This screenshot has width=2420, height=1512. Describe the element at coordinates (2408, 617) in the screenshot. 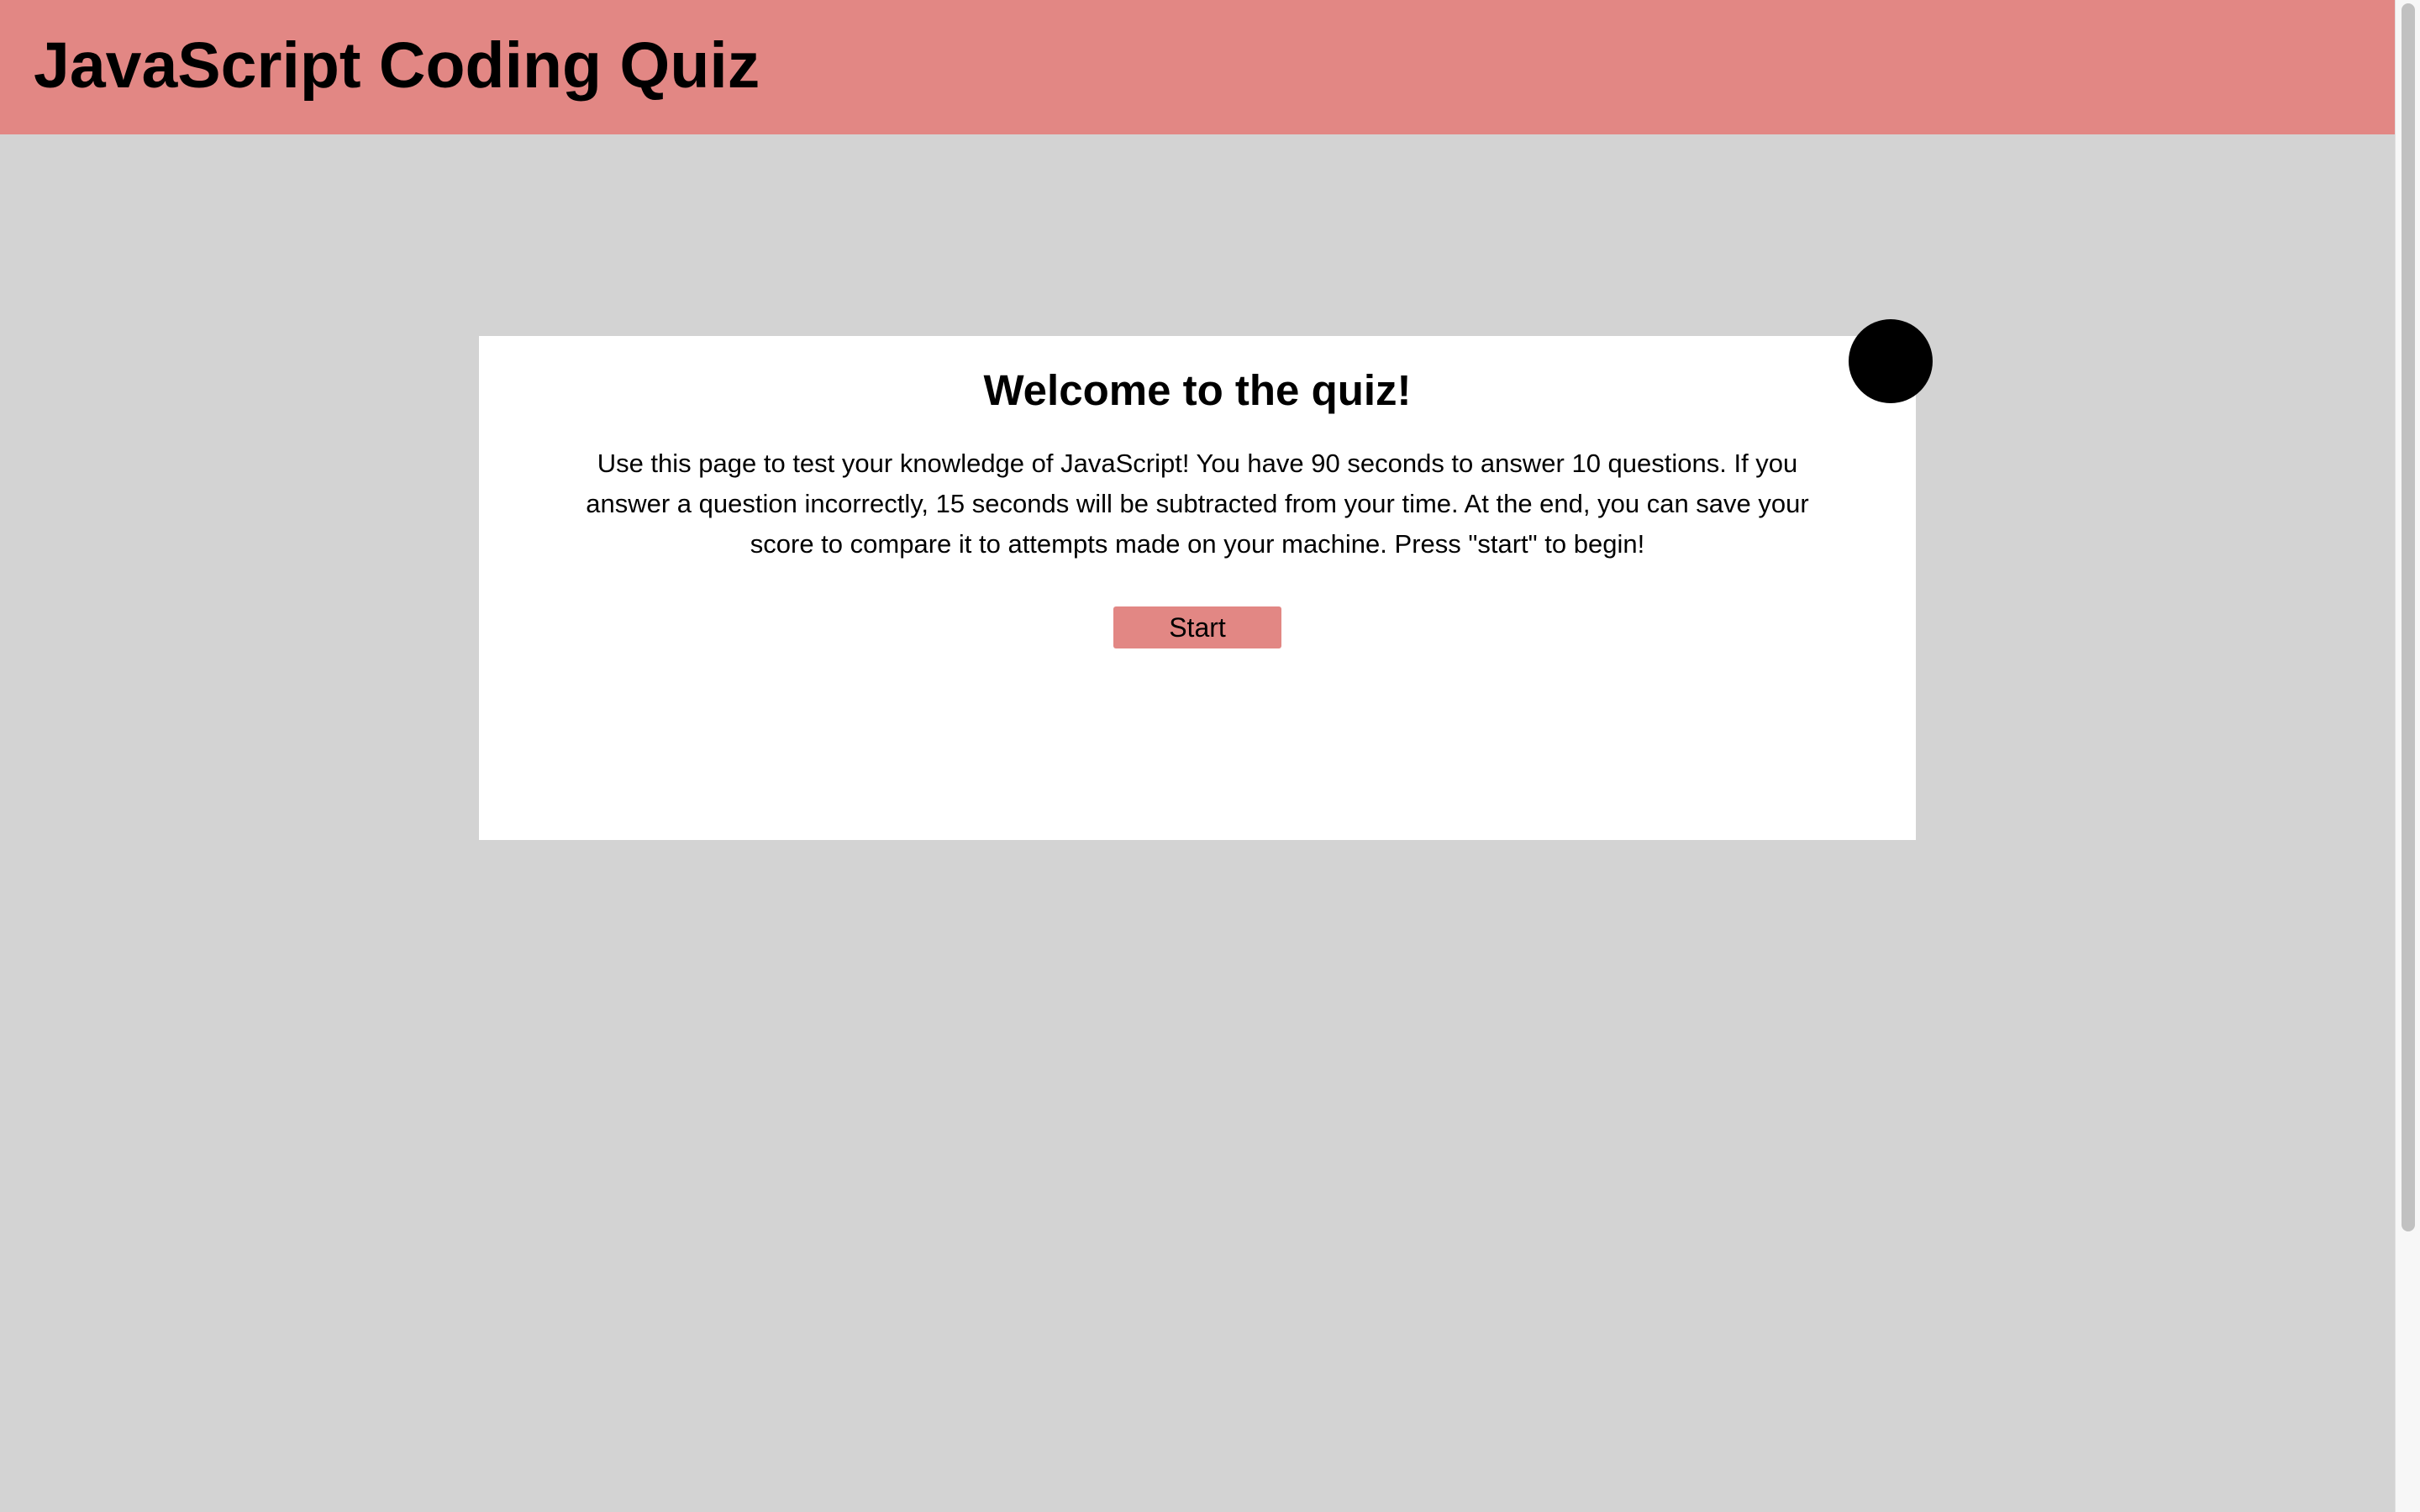

I see `scrollbar-thumb` at that location.